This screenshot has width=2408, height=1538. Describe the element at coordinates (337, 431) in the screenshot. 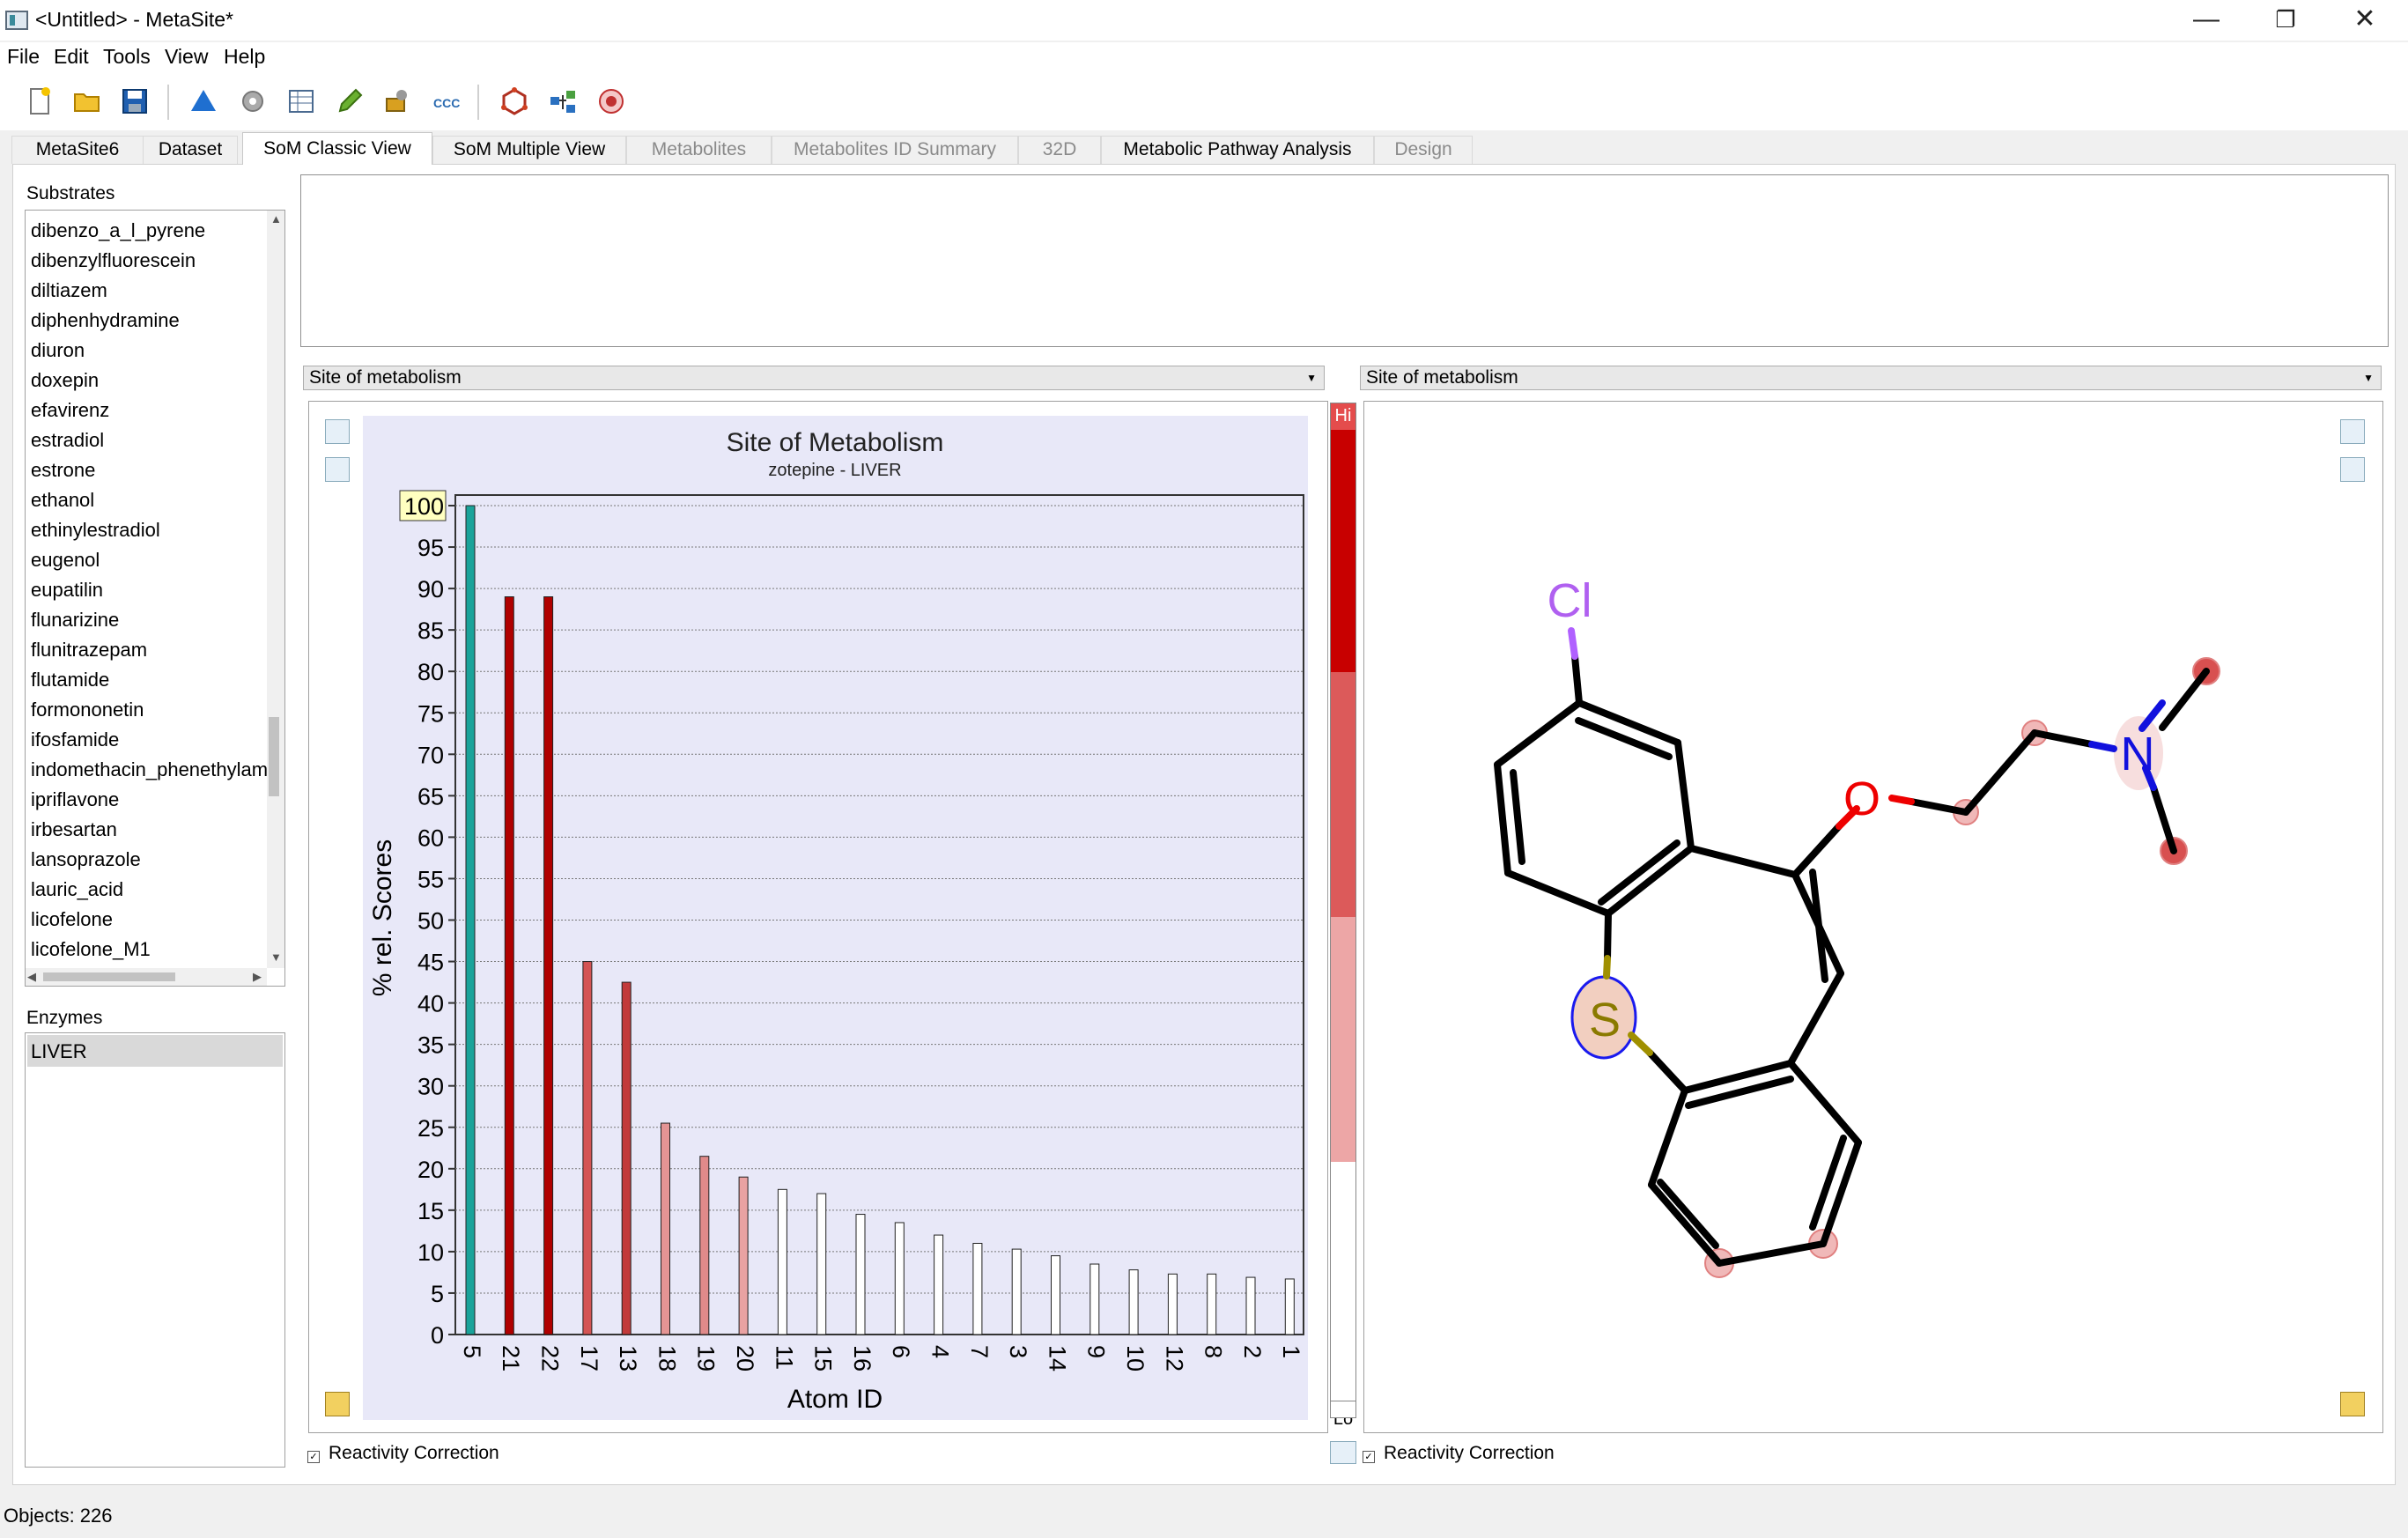

I see `snapshot-icon` at that location.